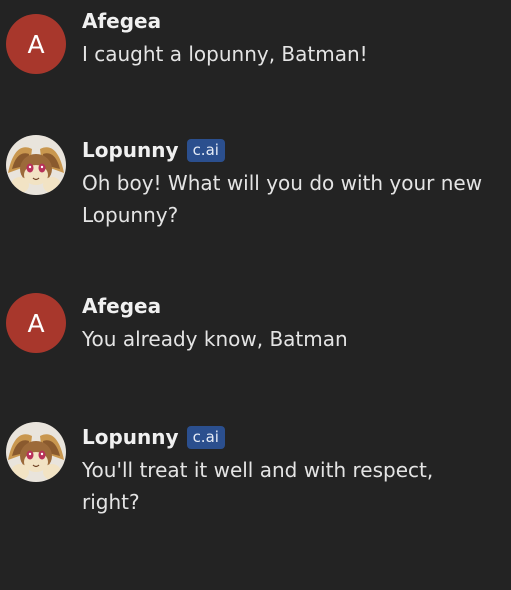 The height and width of the screenshot is (590, 511). I want to click on message-text: You already know, Batman, so click(215, 339).